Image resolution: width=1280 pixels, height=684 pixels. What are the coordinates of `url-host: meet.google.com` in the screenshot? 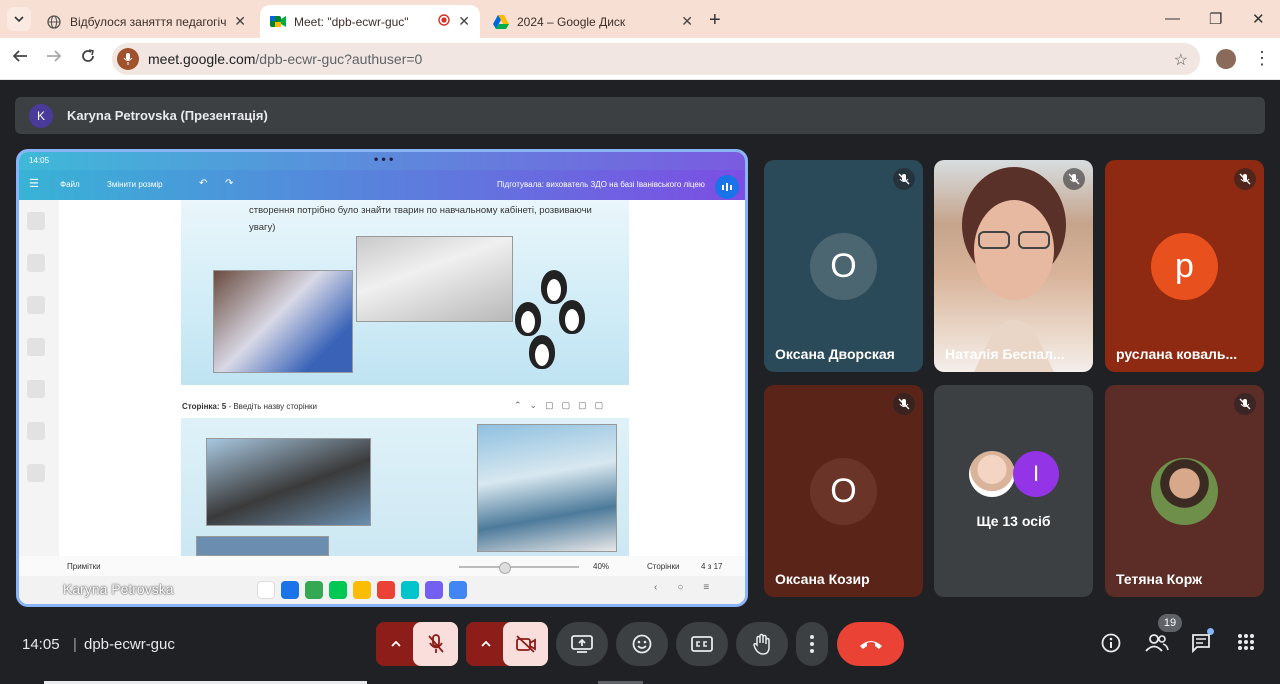 It's located at (202, 59).